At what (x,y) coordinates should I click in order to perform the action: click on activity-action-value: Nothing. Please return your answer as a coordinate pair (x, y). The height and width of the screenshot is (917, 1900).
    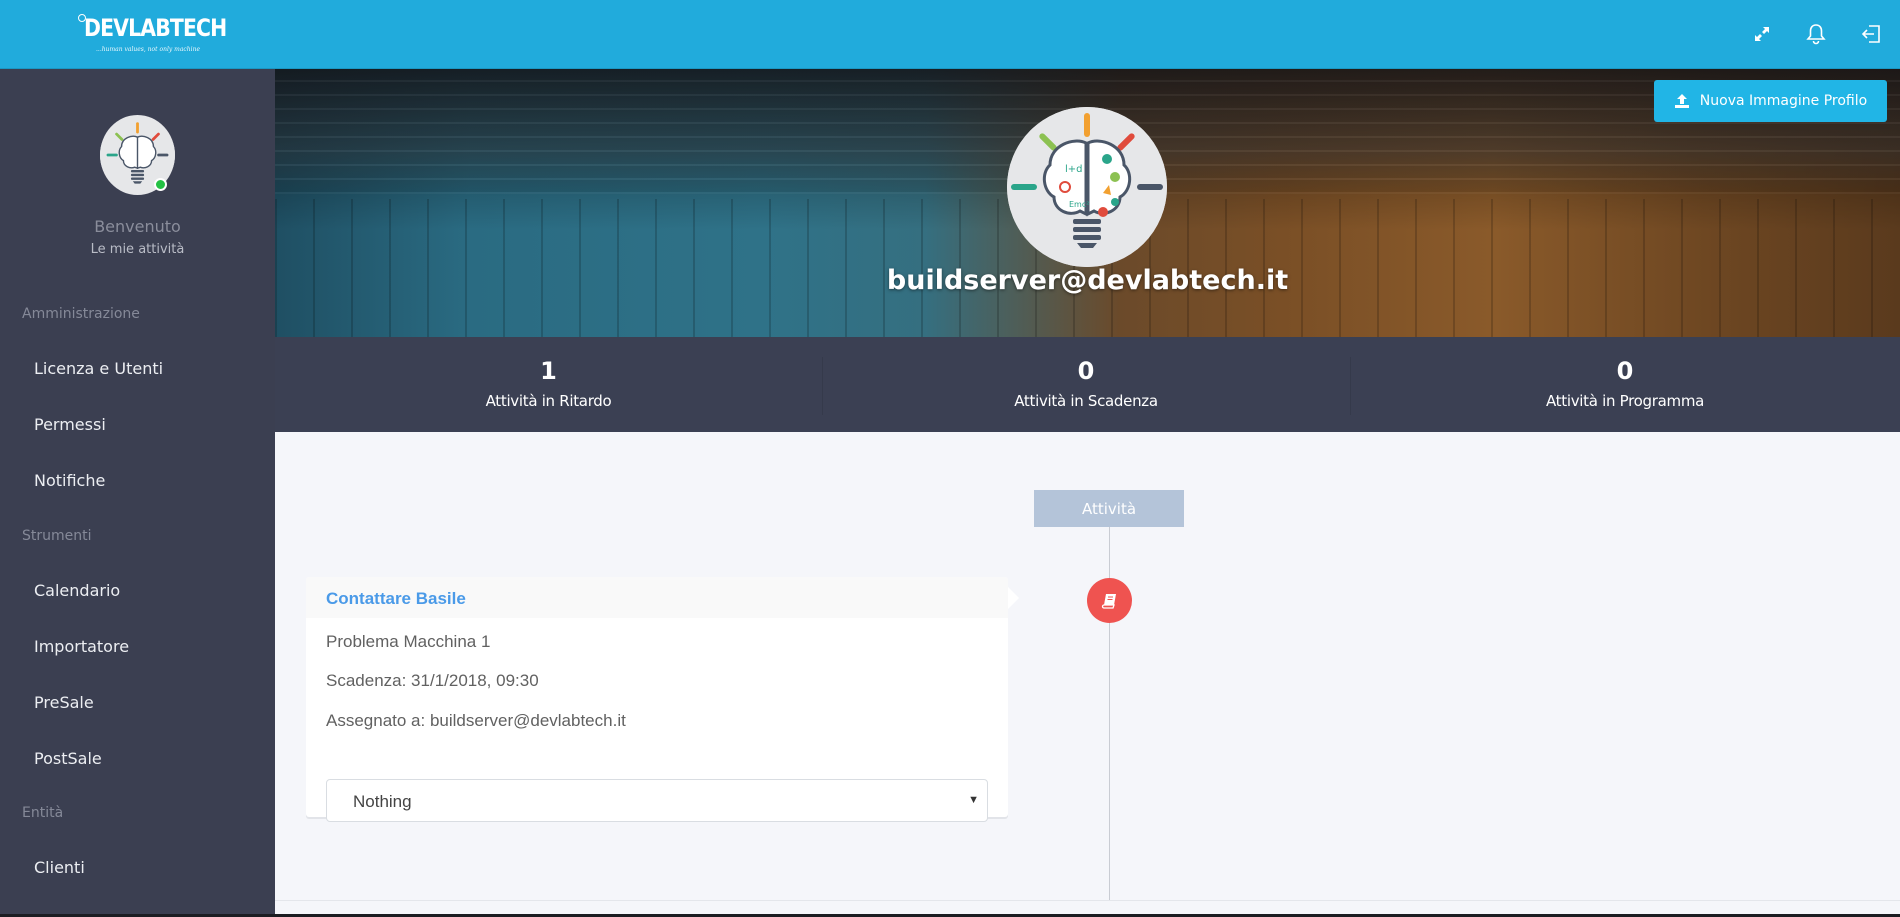
    Looking at the image, I should click on (382, 801).